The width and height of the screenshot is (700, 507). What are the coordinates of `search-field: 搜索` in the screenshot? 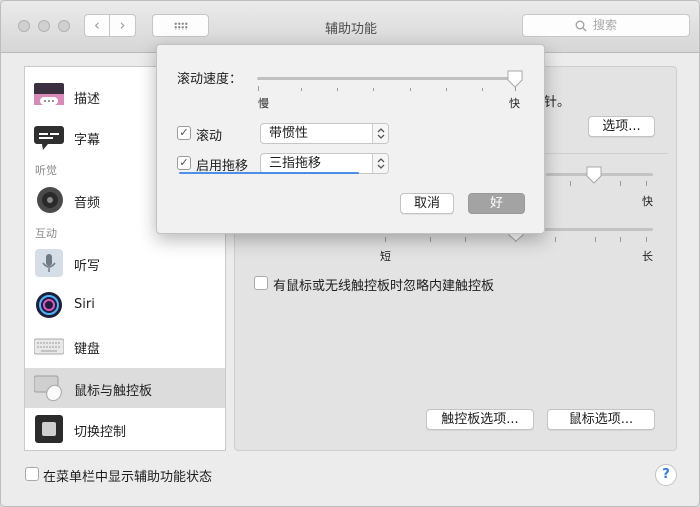 It's located at (606, 25).